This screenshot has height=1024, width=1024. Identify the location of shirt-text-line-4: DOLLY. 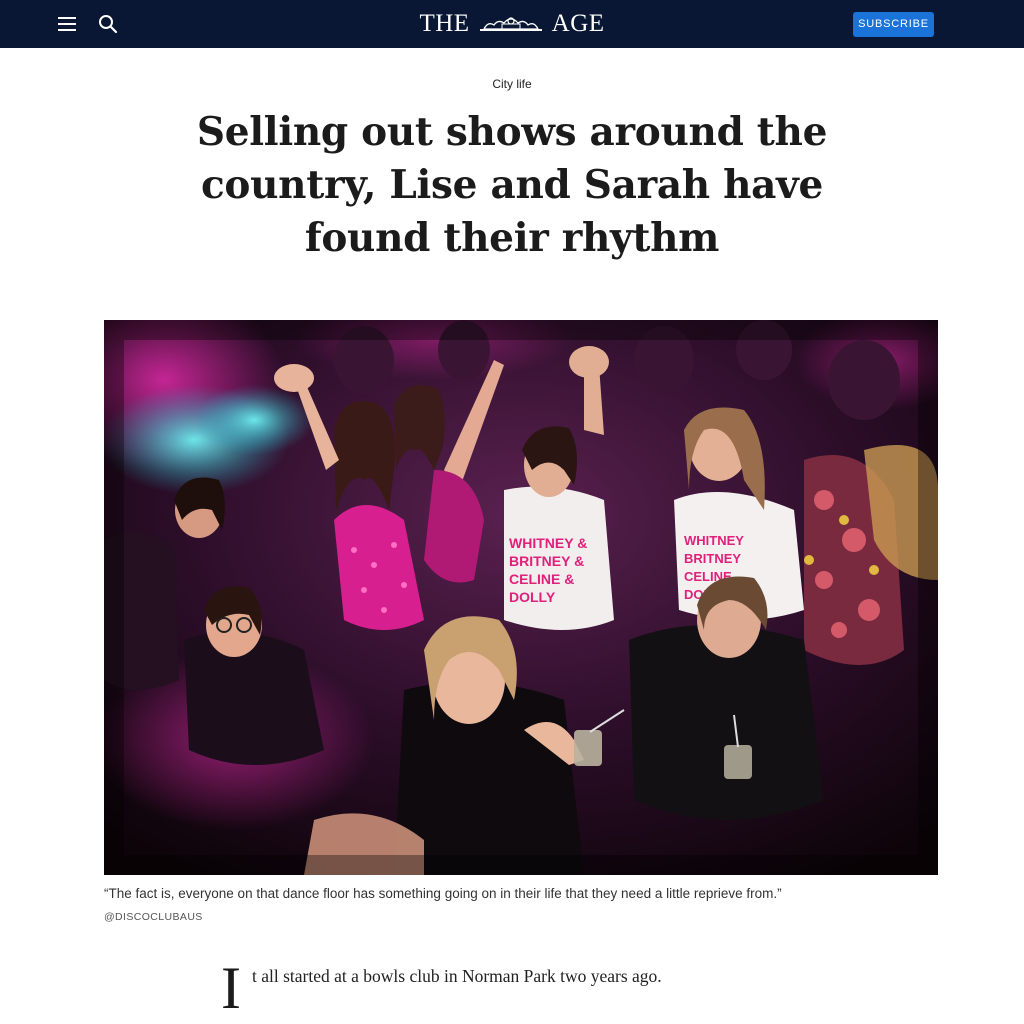
(532, 597).